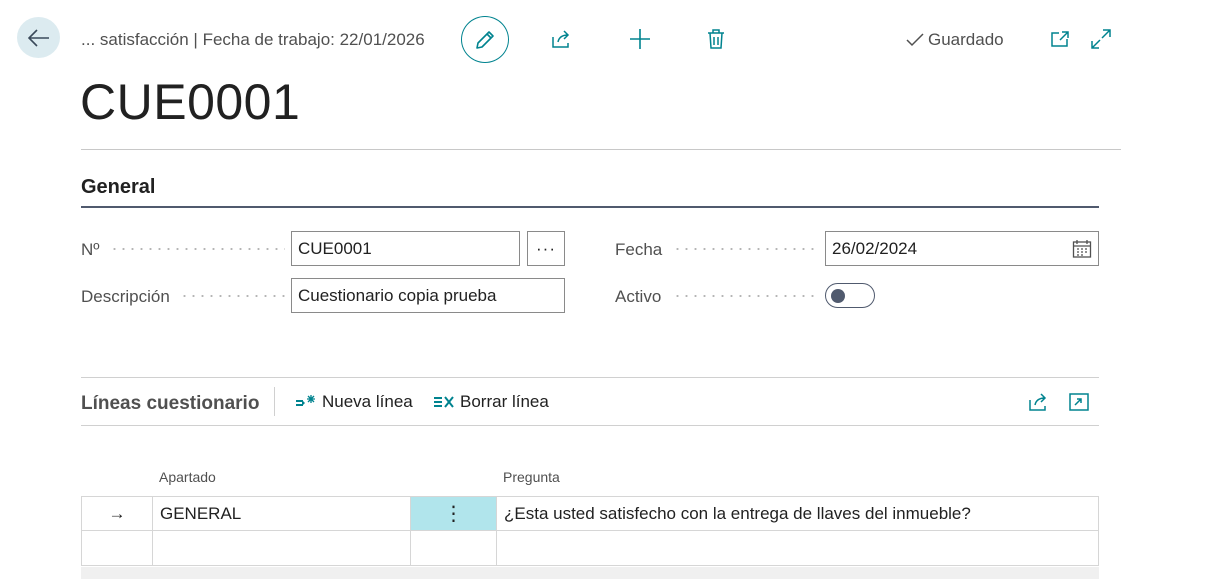  Describe the element at coordinates (745, 296) in the screenshot. I see `activo-leader-dots` at that location.